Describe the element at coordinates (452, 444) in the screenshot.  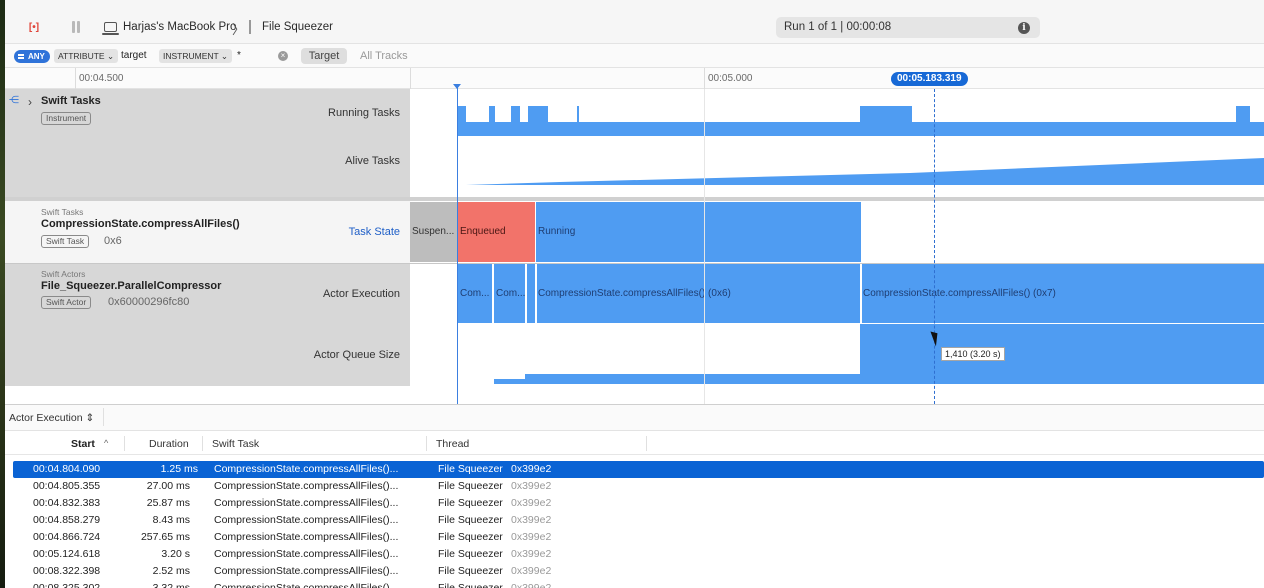
I see `column-thread: Thread` at that location.